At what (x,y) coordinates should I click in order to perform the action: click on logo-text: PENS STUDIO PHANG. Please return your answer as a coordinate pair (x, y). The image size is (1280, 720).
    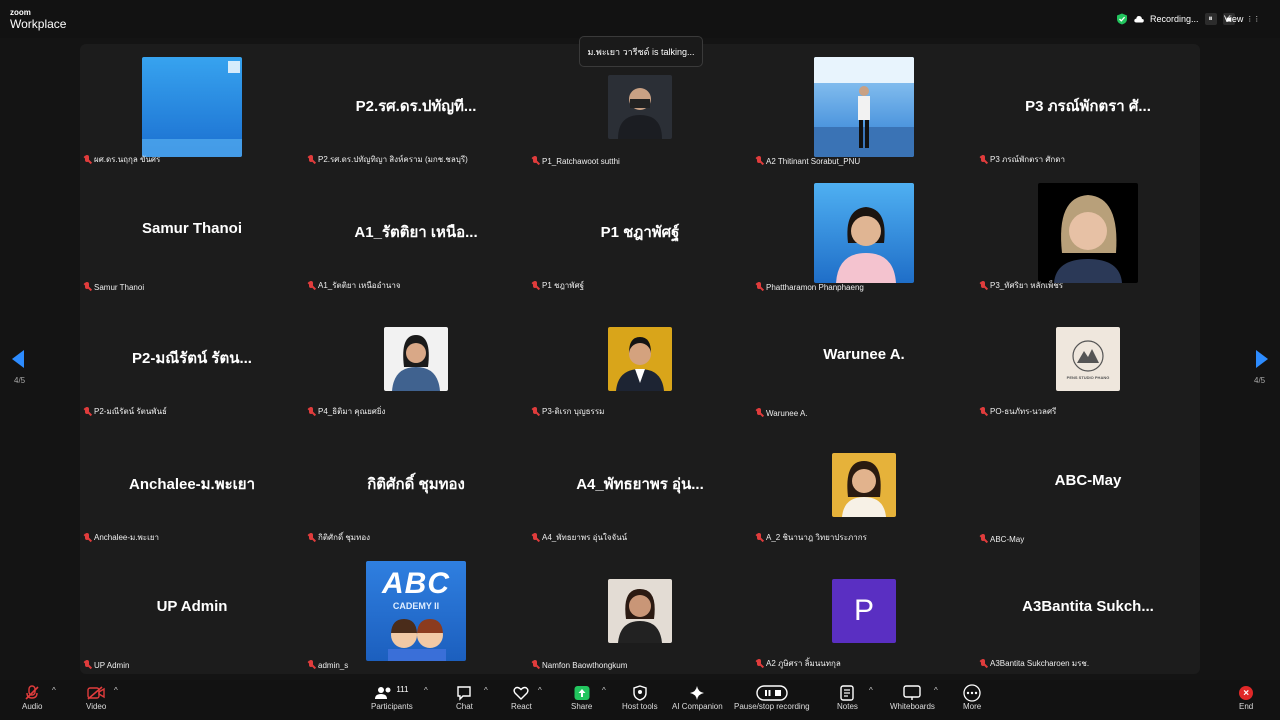
    Looking at the image, I should click on (1088, 377).